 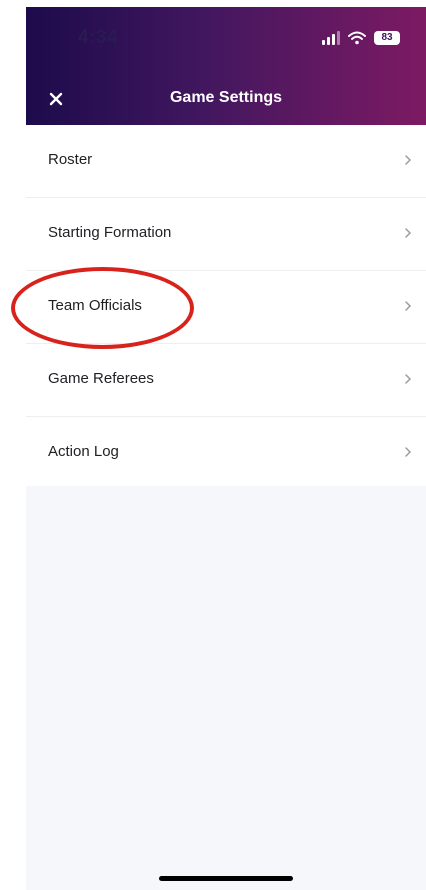 I want to click on menu-item-game-referees: Game Referees, so click(x=226, y=380).